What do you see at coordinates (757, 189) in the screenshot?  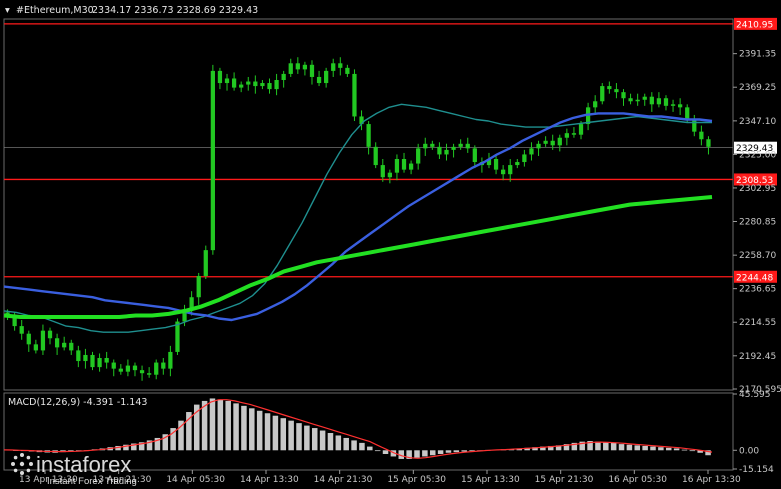 I see `y-tick-label: 2302.95` at bounding box center [757, 189].